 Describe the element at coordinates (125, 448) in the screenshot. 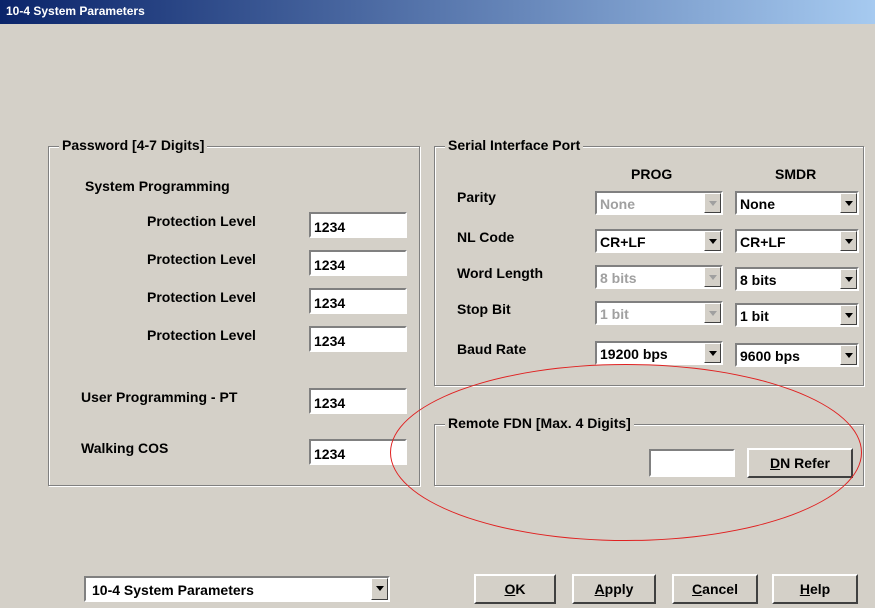

I see `walking-cos-label: Walking COS` at that location.